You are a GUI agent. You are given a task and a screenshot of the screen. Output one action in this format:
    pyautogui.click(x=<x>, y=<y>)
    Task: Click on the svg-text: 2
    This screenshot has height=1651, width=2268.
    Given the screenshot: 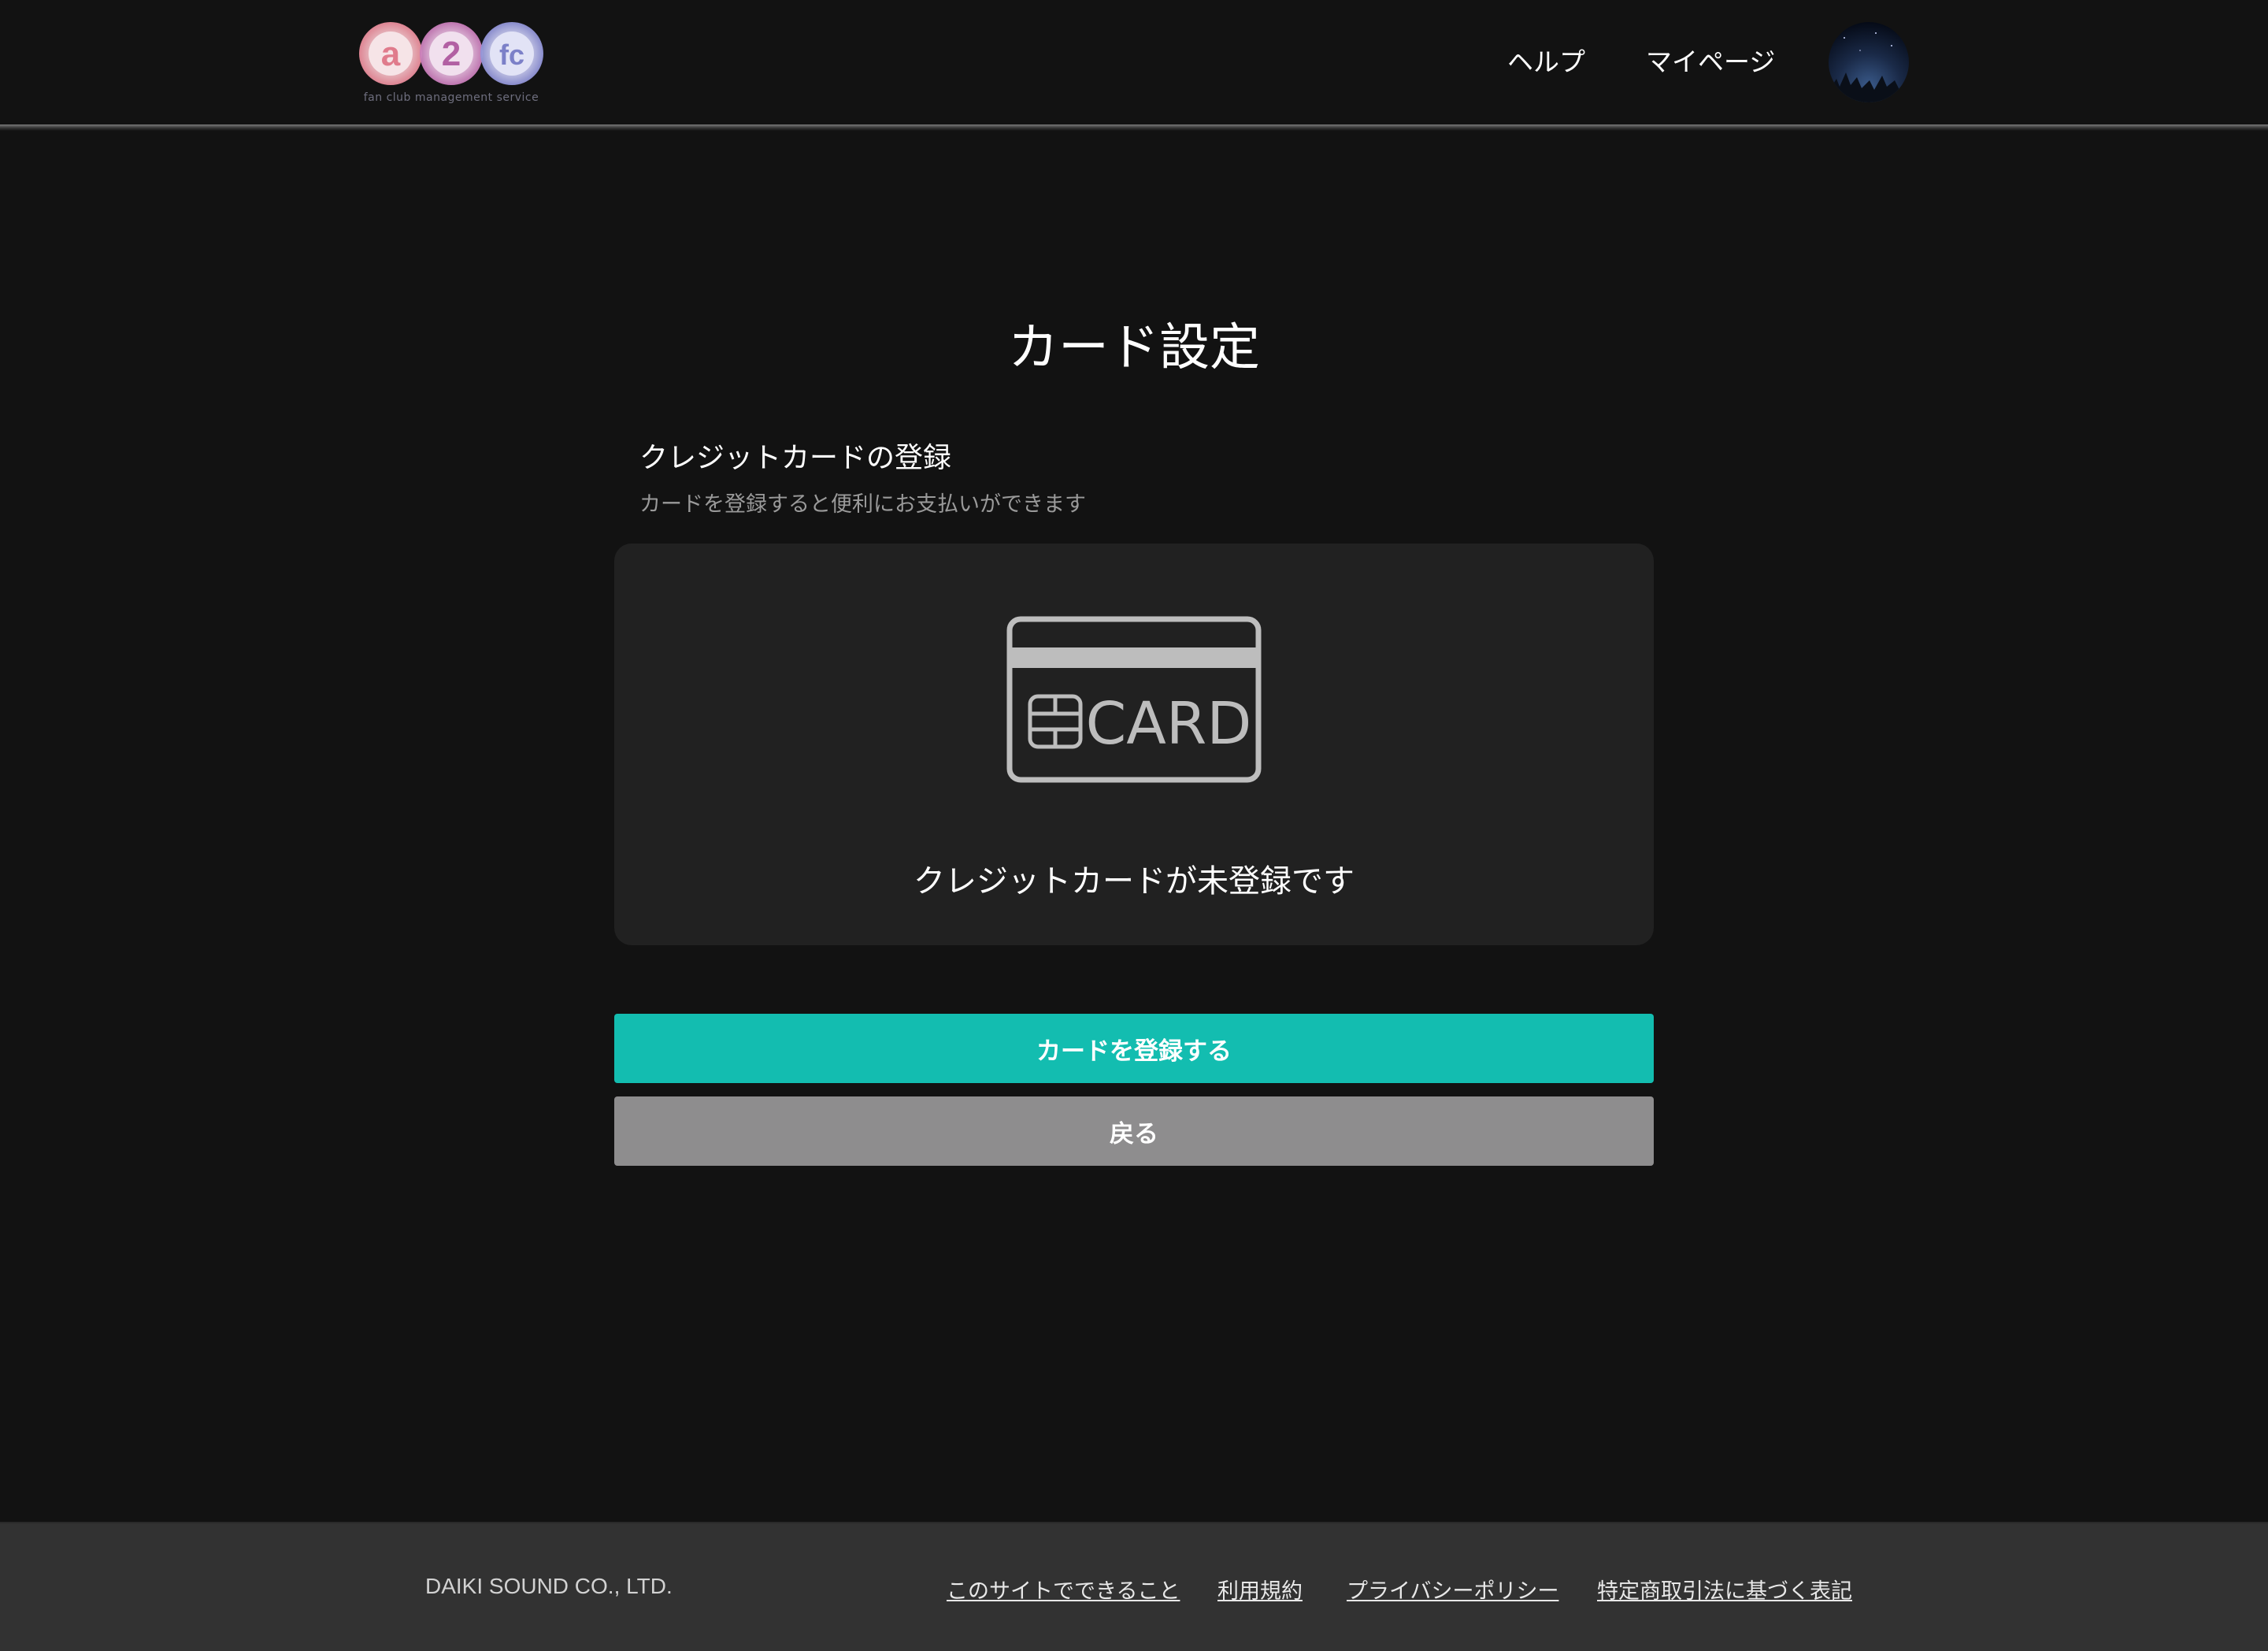 What is the action you would take?
    pyautogui.click(x=451, y=54)
    